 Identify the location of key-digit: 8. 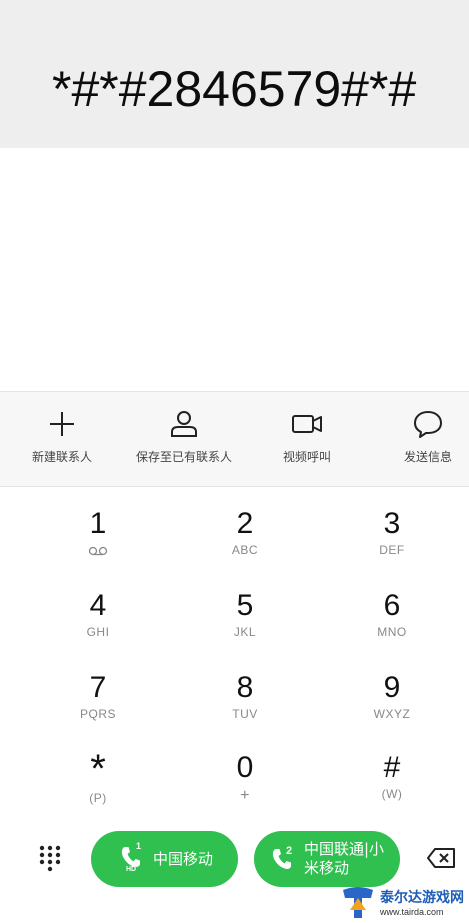
(245, 687).